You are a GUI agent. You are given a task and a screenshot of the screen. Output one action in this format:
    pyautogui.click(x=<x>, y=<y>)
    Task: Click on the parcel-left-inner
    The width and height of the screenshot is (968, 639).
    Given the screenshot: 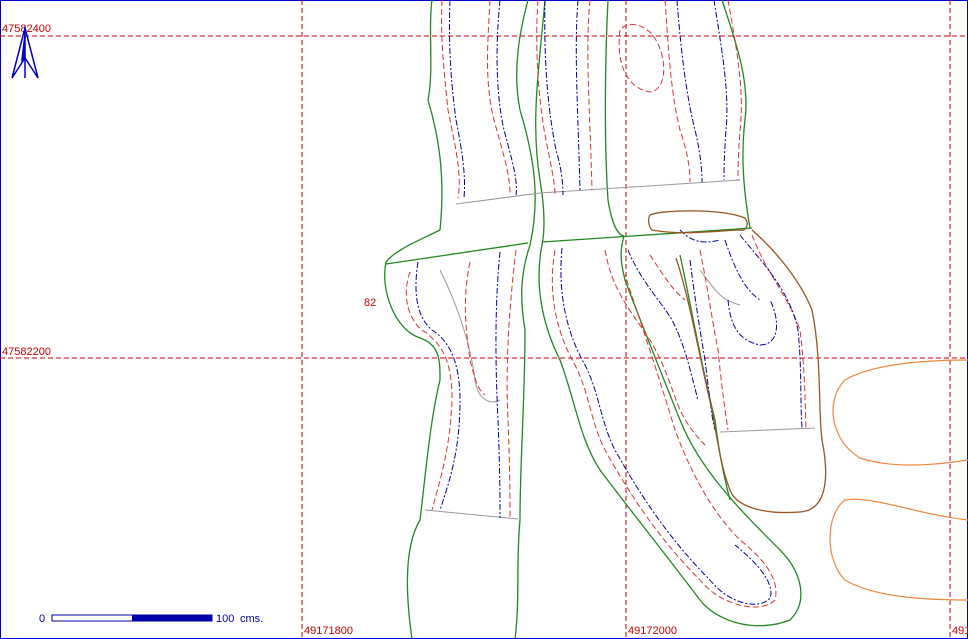 What is the action you would take?
    pyautogui.click(x=525, y=319)
    